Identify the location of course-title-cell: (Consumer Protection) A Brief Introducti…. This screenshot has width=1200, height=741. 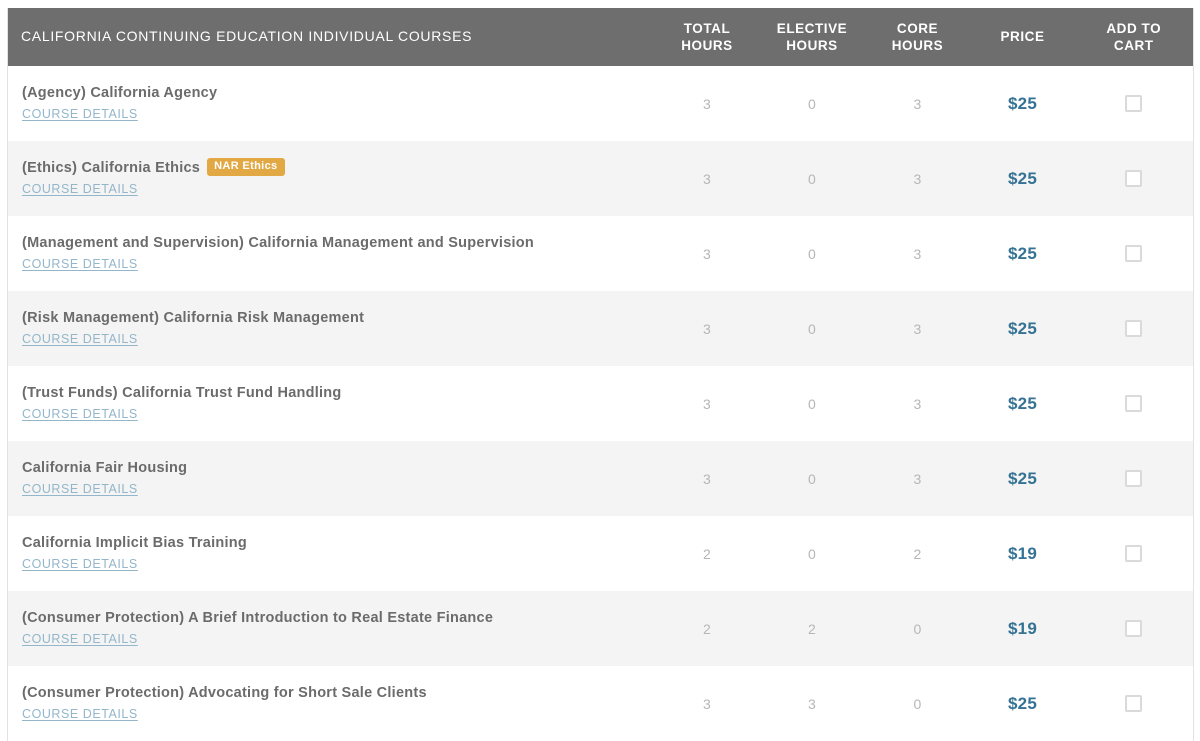
(331, 628).